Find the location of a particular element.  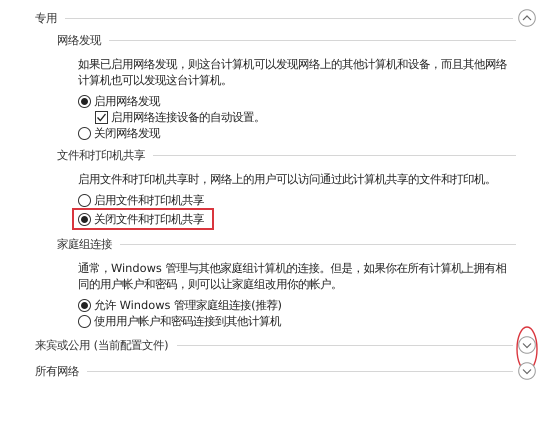

description: 如果已启用网络发现，则这台计算机可以发现网络上的其他计算机和设备，而且其他网络计算机也可以发现这台计算机。 is located at coordinates (293, 72).